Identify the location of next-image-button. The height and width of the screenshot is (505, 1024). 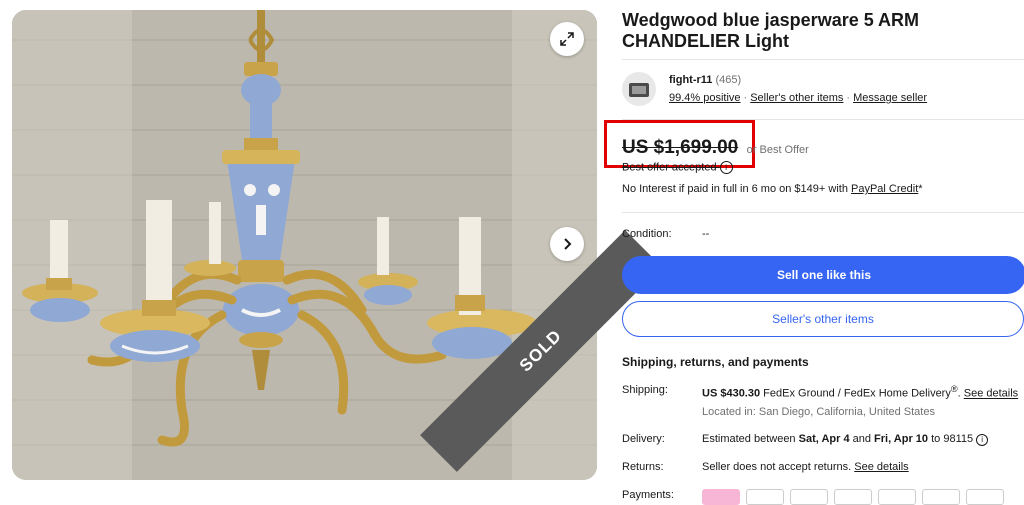
(567, 244).